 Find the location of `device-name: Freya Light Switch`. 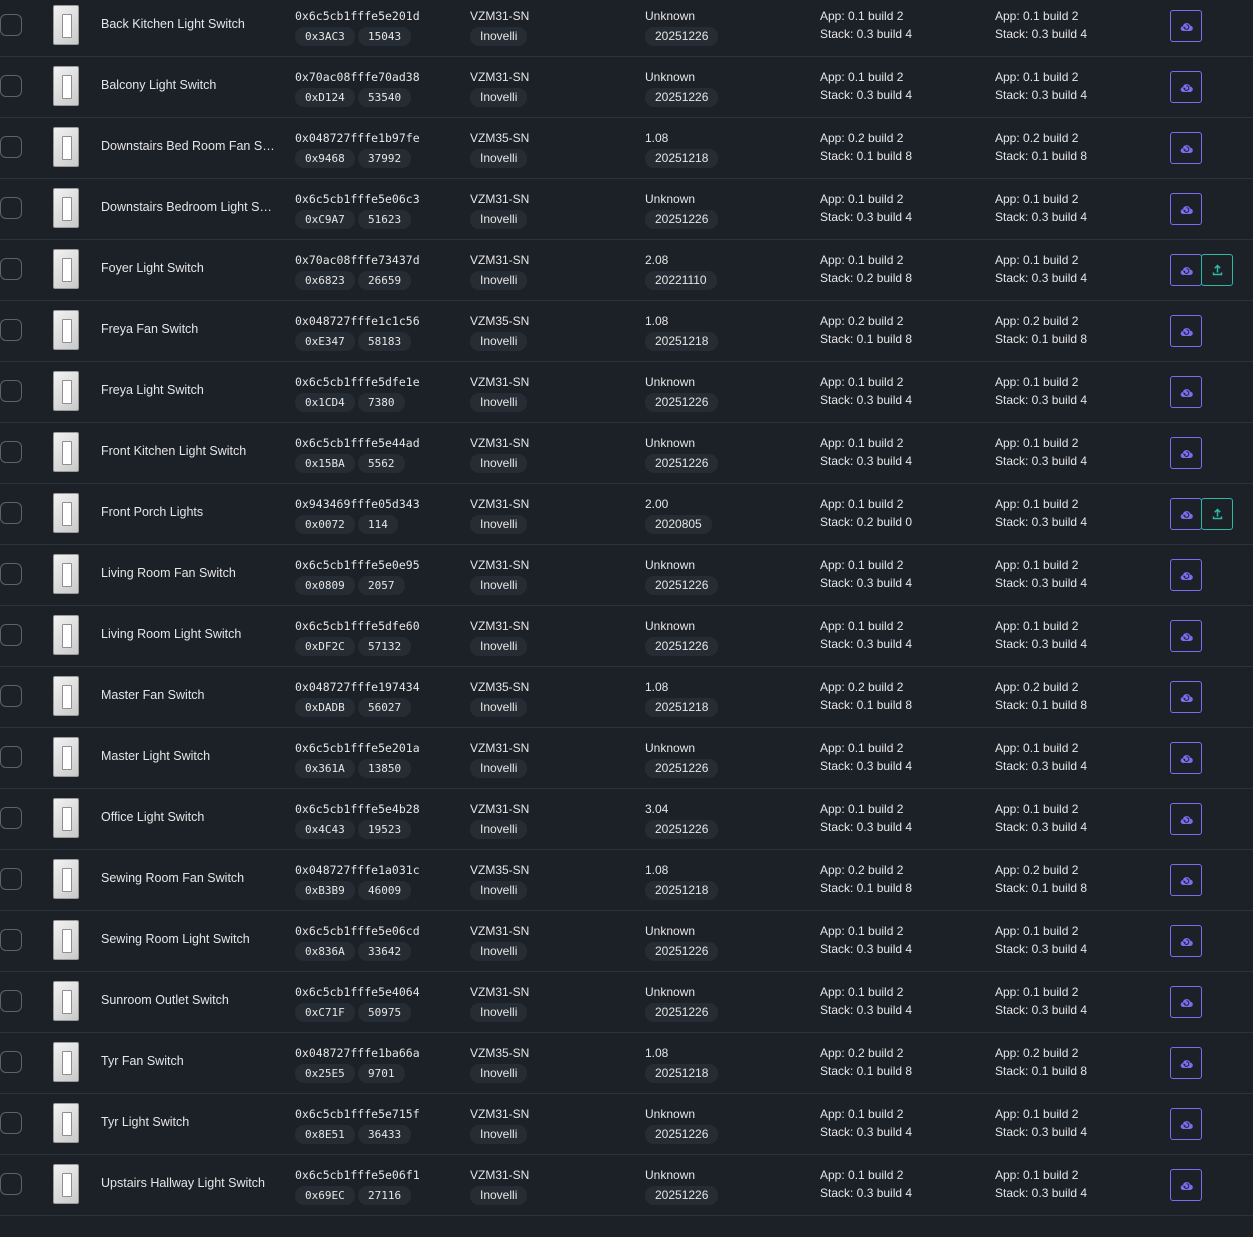

device-name: Freya Light Switch is located at coordinates (188, 390).